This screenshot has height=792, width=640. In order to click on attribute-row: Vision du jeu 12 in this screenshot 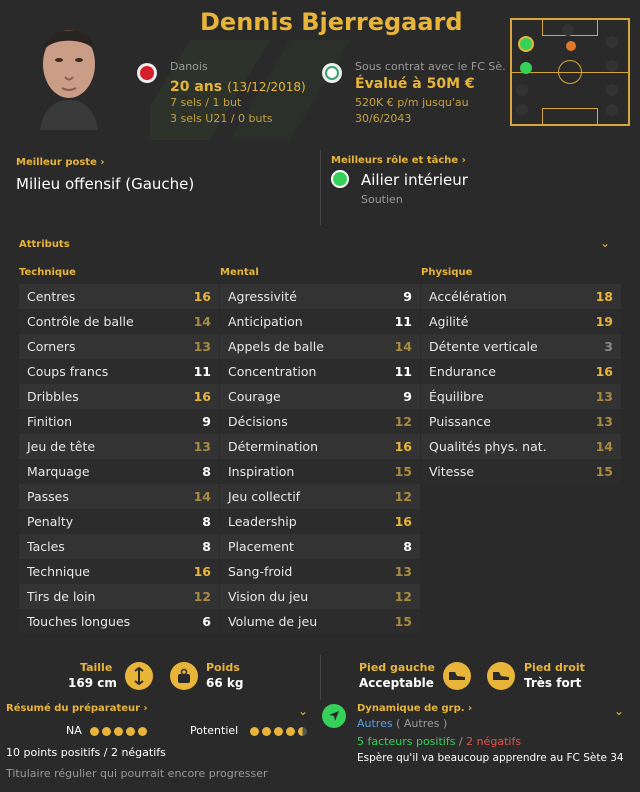, I will do `click(320, 596)`.